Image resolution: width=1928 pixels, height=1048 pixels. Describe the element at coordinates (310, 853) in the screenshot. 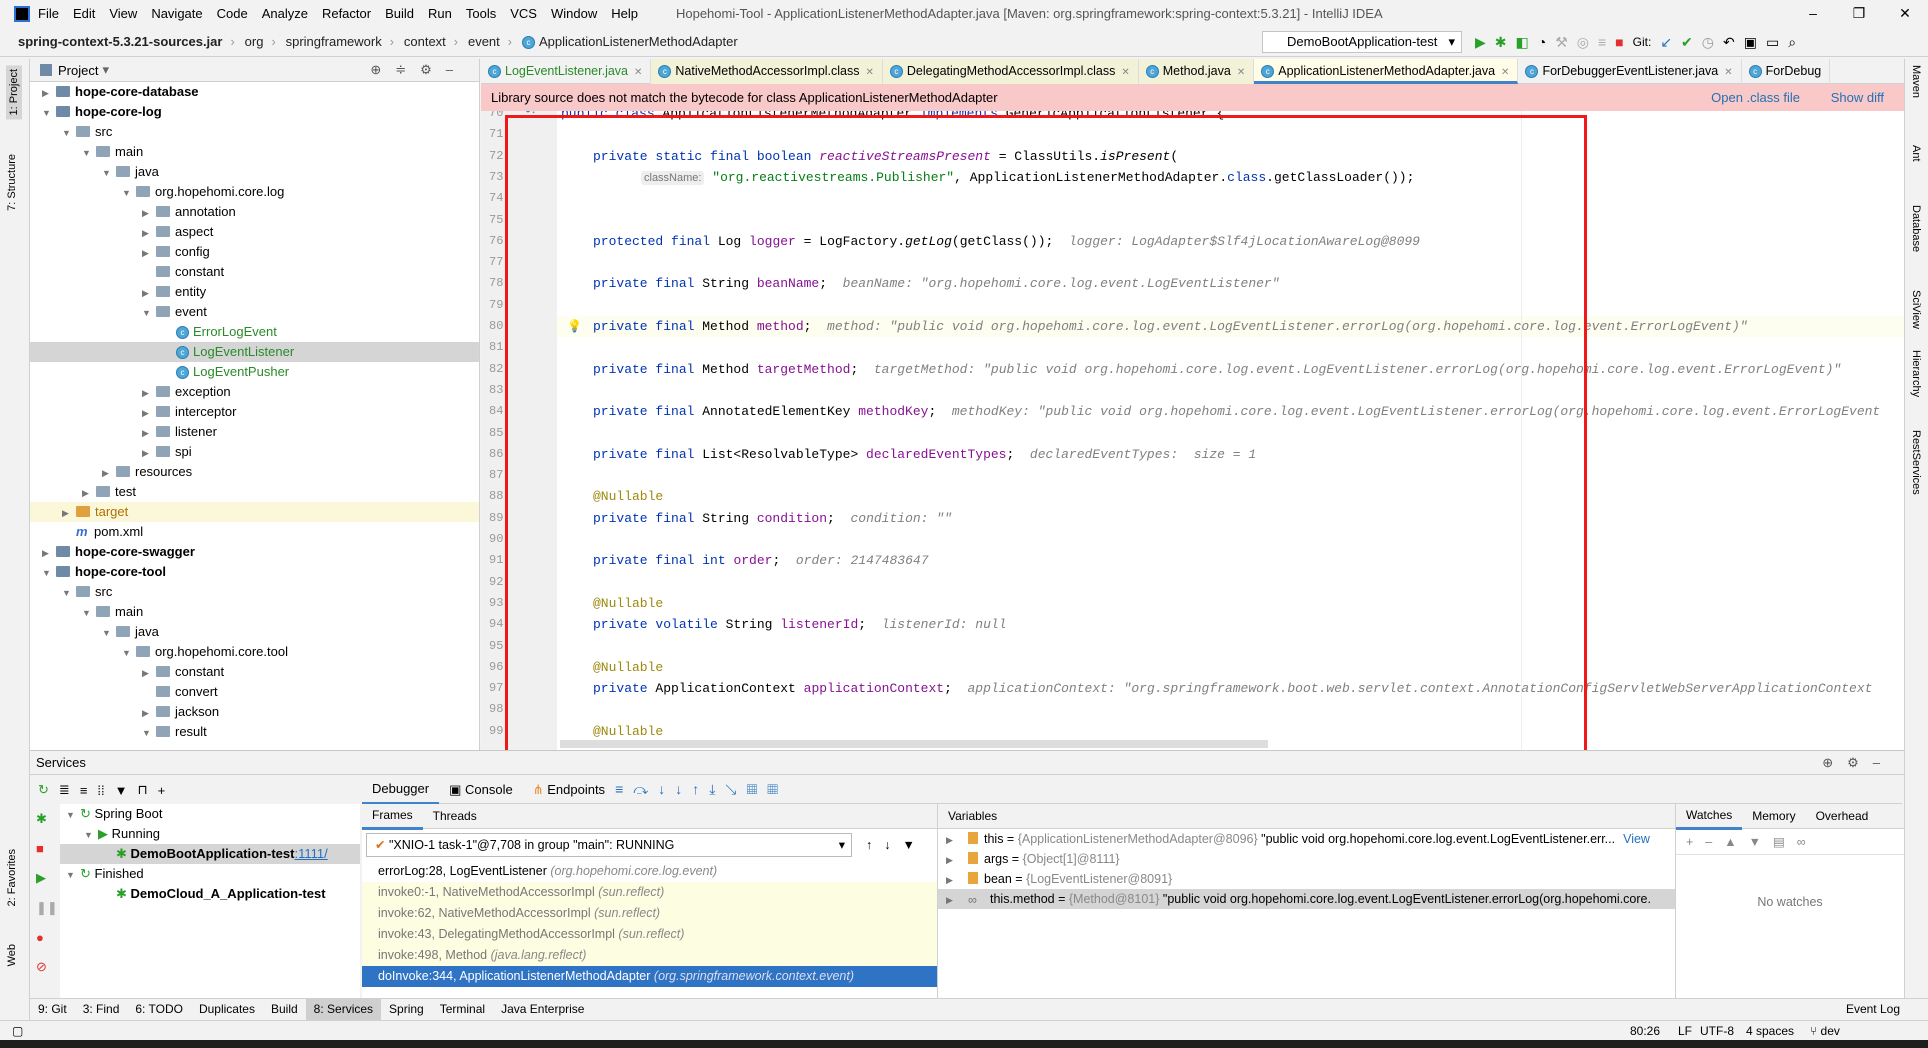

I see `service-port-link: :1111/` at that location.